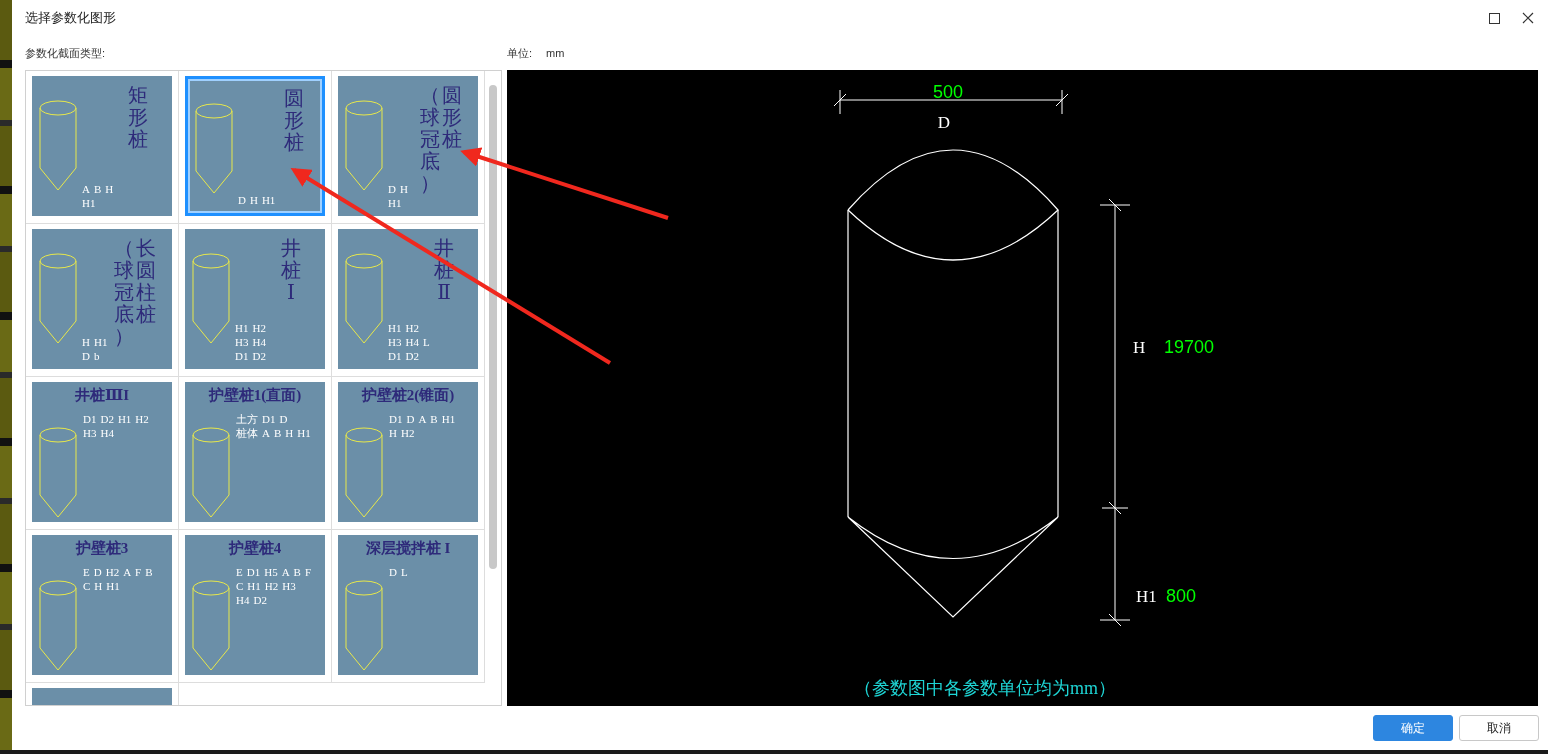 The height and width of the screenshot is (754, 1548). What do you see at coordinates (1499, 728) in the screenshot?
I see `cancel-button: 取消` at bounding box center [1499, 728].